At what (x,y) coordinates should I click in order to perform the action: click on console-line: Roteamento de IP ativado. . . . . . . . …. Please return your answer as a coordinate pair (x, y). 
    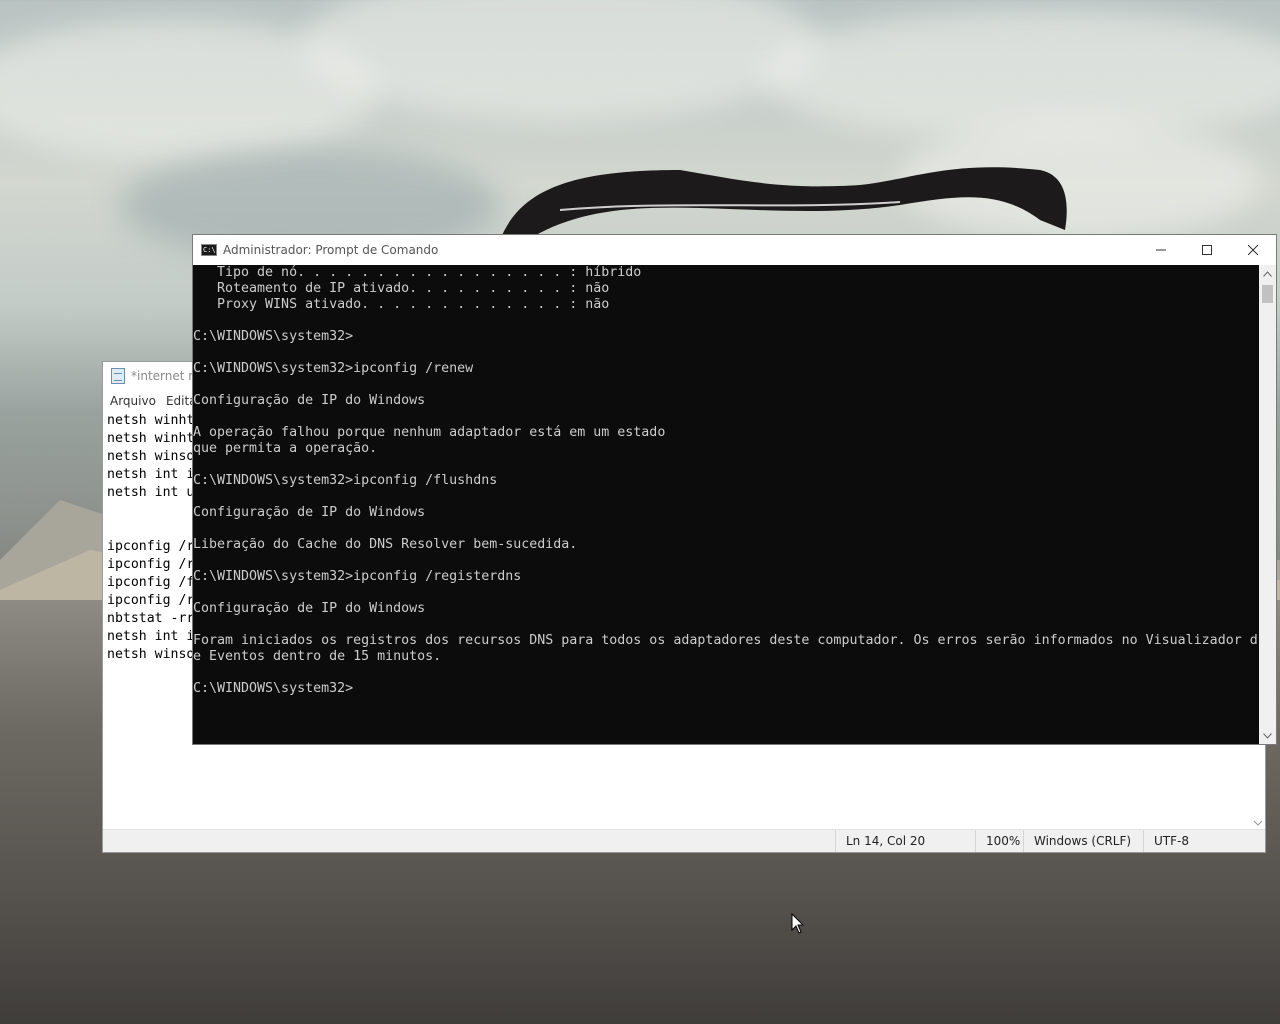
    Looking at the image, I should click on (401, 288).